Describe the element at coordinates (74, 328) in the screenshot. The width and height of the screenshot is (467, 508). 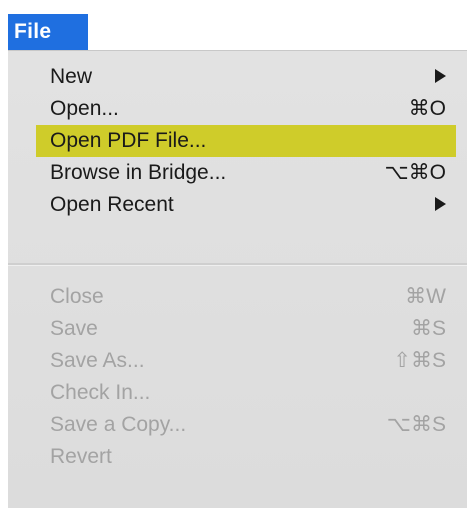
I see `menu-item-label: Save` at that location.